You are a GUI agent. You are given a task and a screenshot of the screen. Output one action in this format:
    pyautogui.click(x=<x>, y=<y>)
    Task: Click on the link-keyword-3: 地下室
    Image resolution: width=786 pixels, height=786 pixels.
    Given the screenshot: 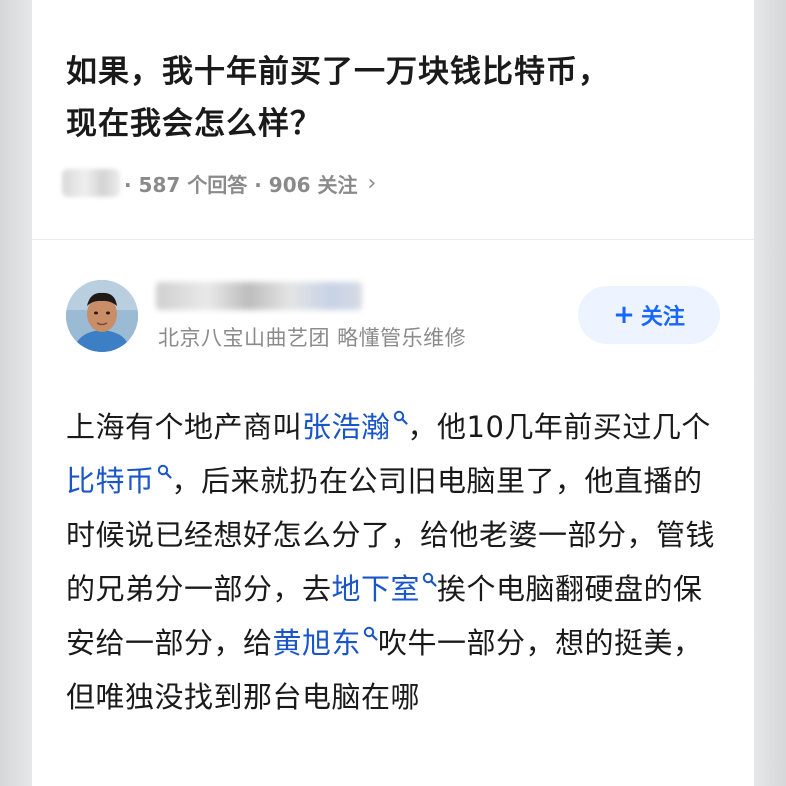 What is the action you would take?
    pyautogui.click(x=385, y=589)
    